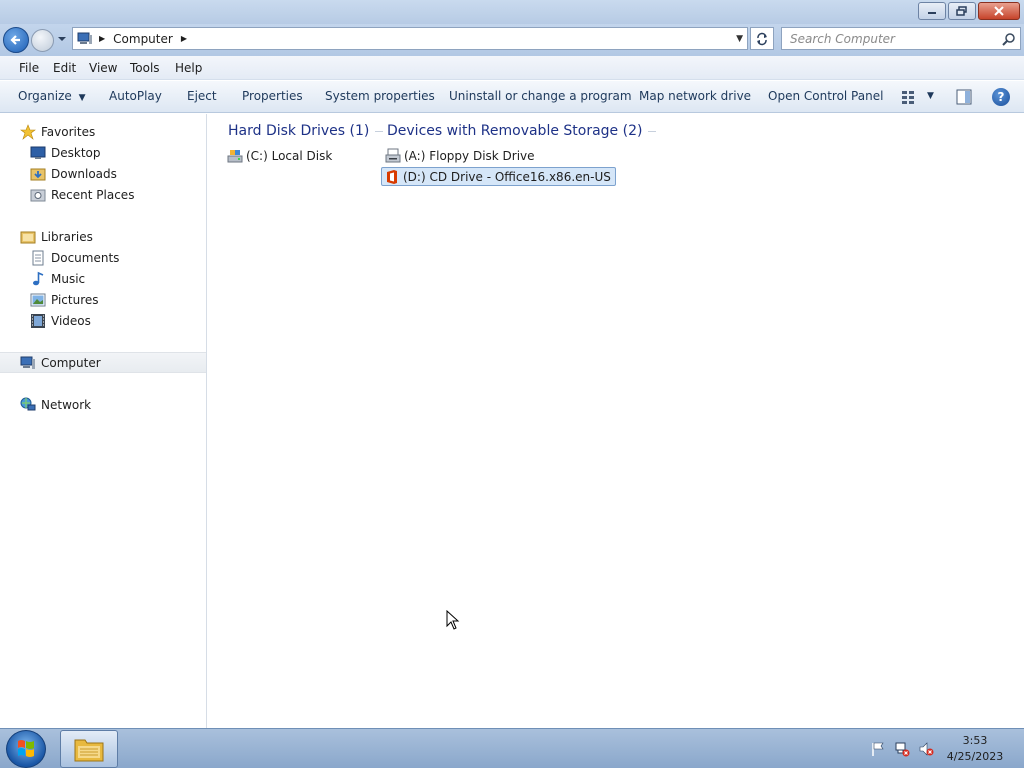  What do you see at coordinates (42, 40) in the screenshot?
I see `forward-button` at bounding box center [42, 40].